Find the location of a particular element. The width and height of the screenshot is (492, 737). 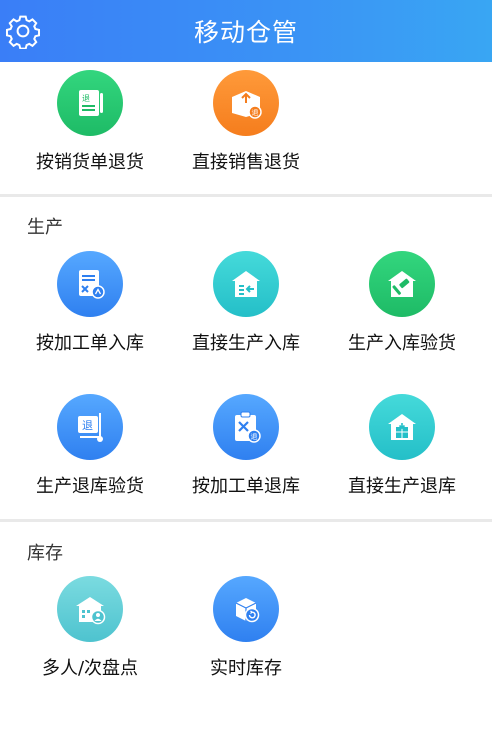

tile-production-stock-in-inspection: 生产入库验货 is located at coordinates (402, 311).